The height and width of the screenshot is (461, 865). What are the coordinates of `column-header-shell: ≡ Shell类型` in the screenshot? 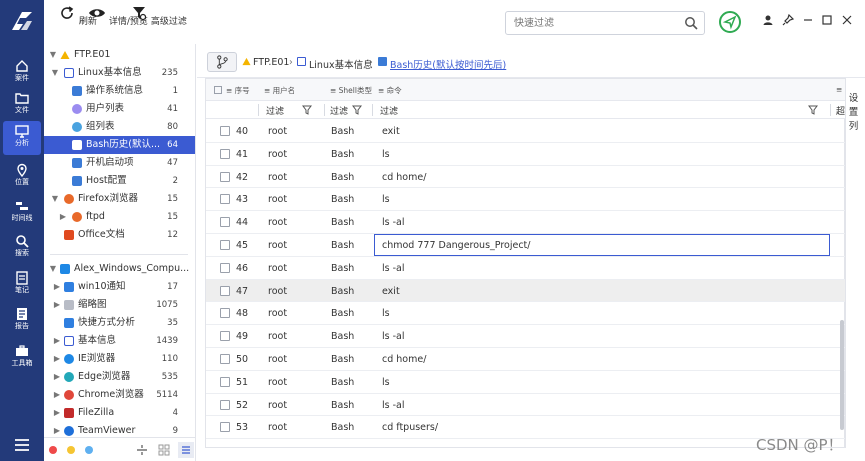 It's located at (351, 90).